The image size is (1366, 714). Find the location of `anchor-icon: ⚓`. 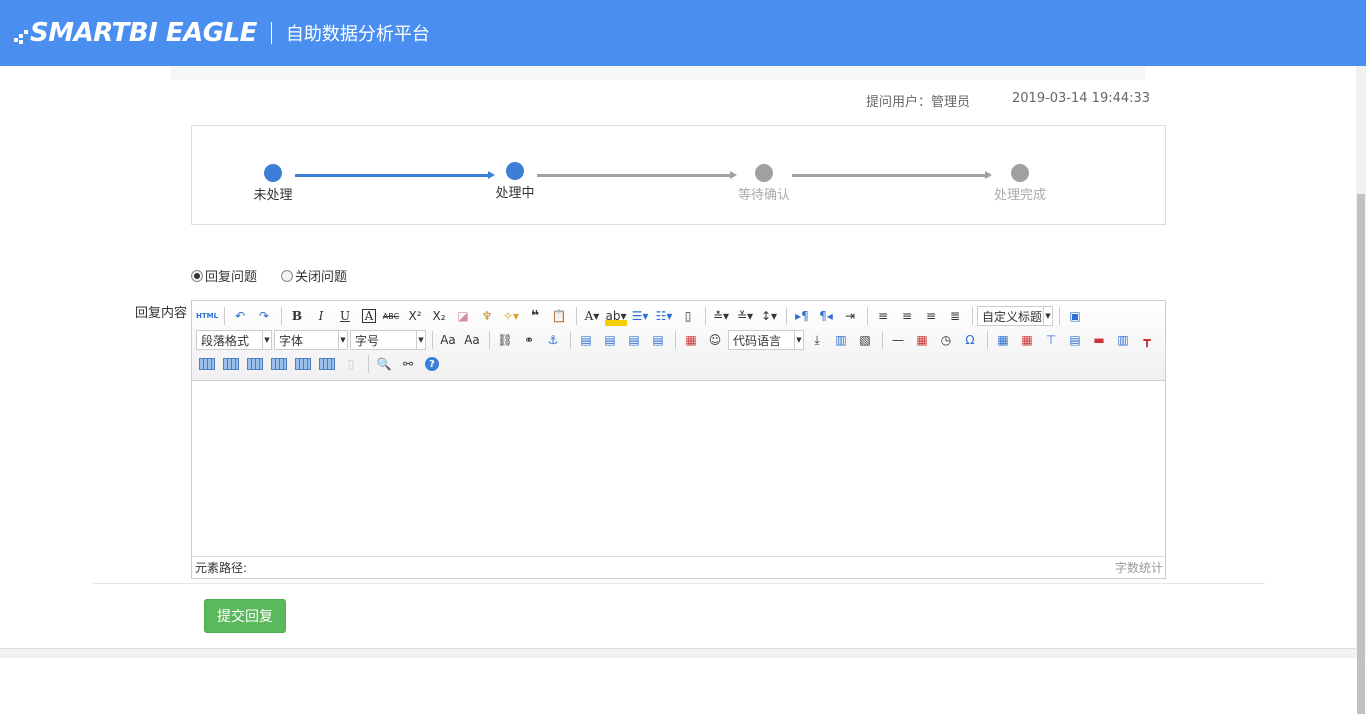

anchor-icon: ⚓ is located at coordinates (553, 340).